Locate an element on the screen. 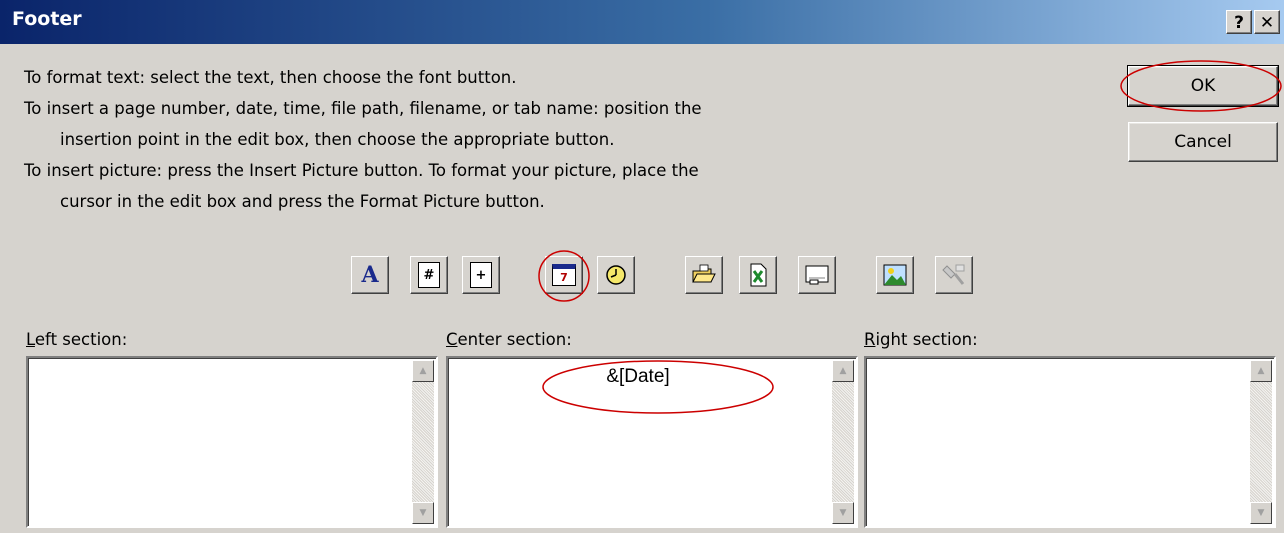 The height and width of the screenshot is (533, 1284). cancel-button: Cancel is located at coordinates (1203, 142).